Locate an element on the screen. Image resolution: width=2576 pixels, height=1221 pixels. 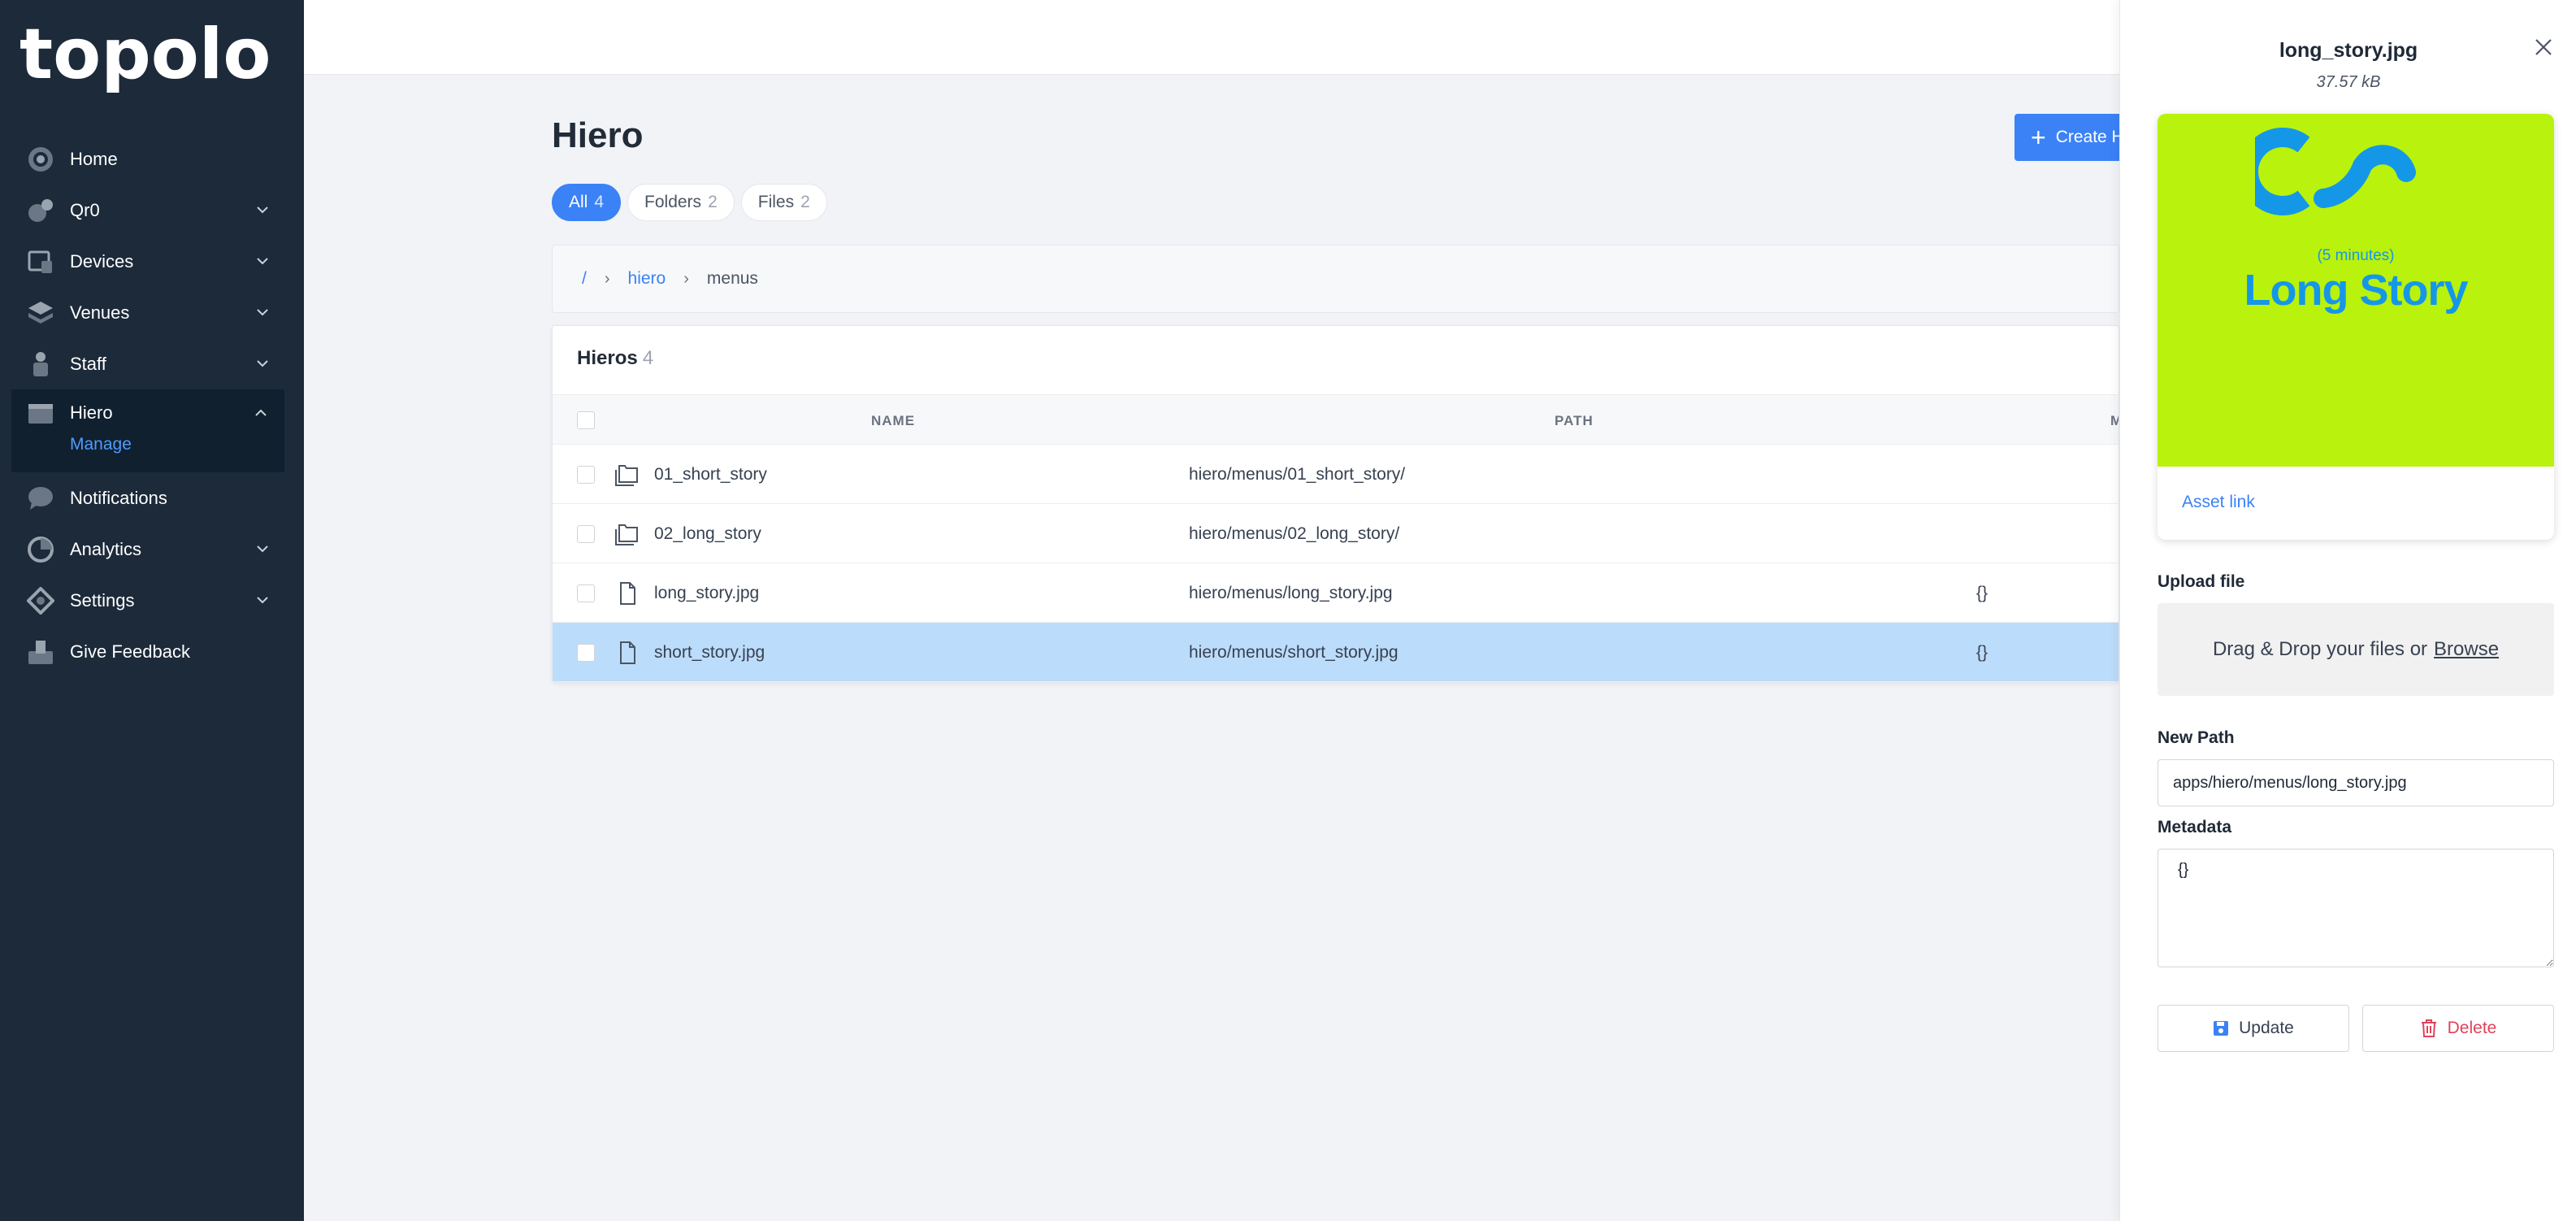
table-row: 02_long_story hiero/menus/02_long_story/ is located at coordinates (1335, 533).